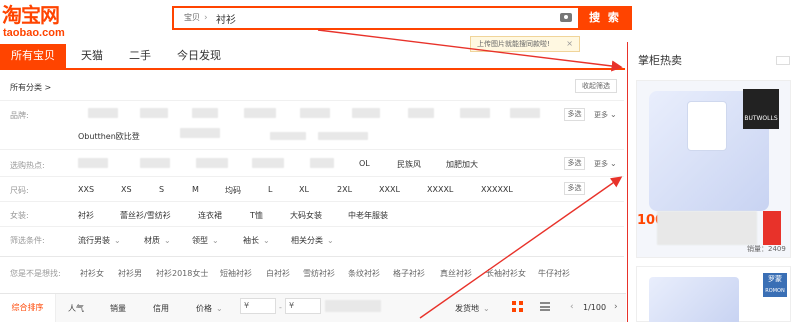 The width and height of the screenshot is (800, 322). Describe the element at coordinates (145, 215) in the screenshot. I see `category-item: 蕾丝衫/雪纺衫` at that location.